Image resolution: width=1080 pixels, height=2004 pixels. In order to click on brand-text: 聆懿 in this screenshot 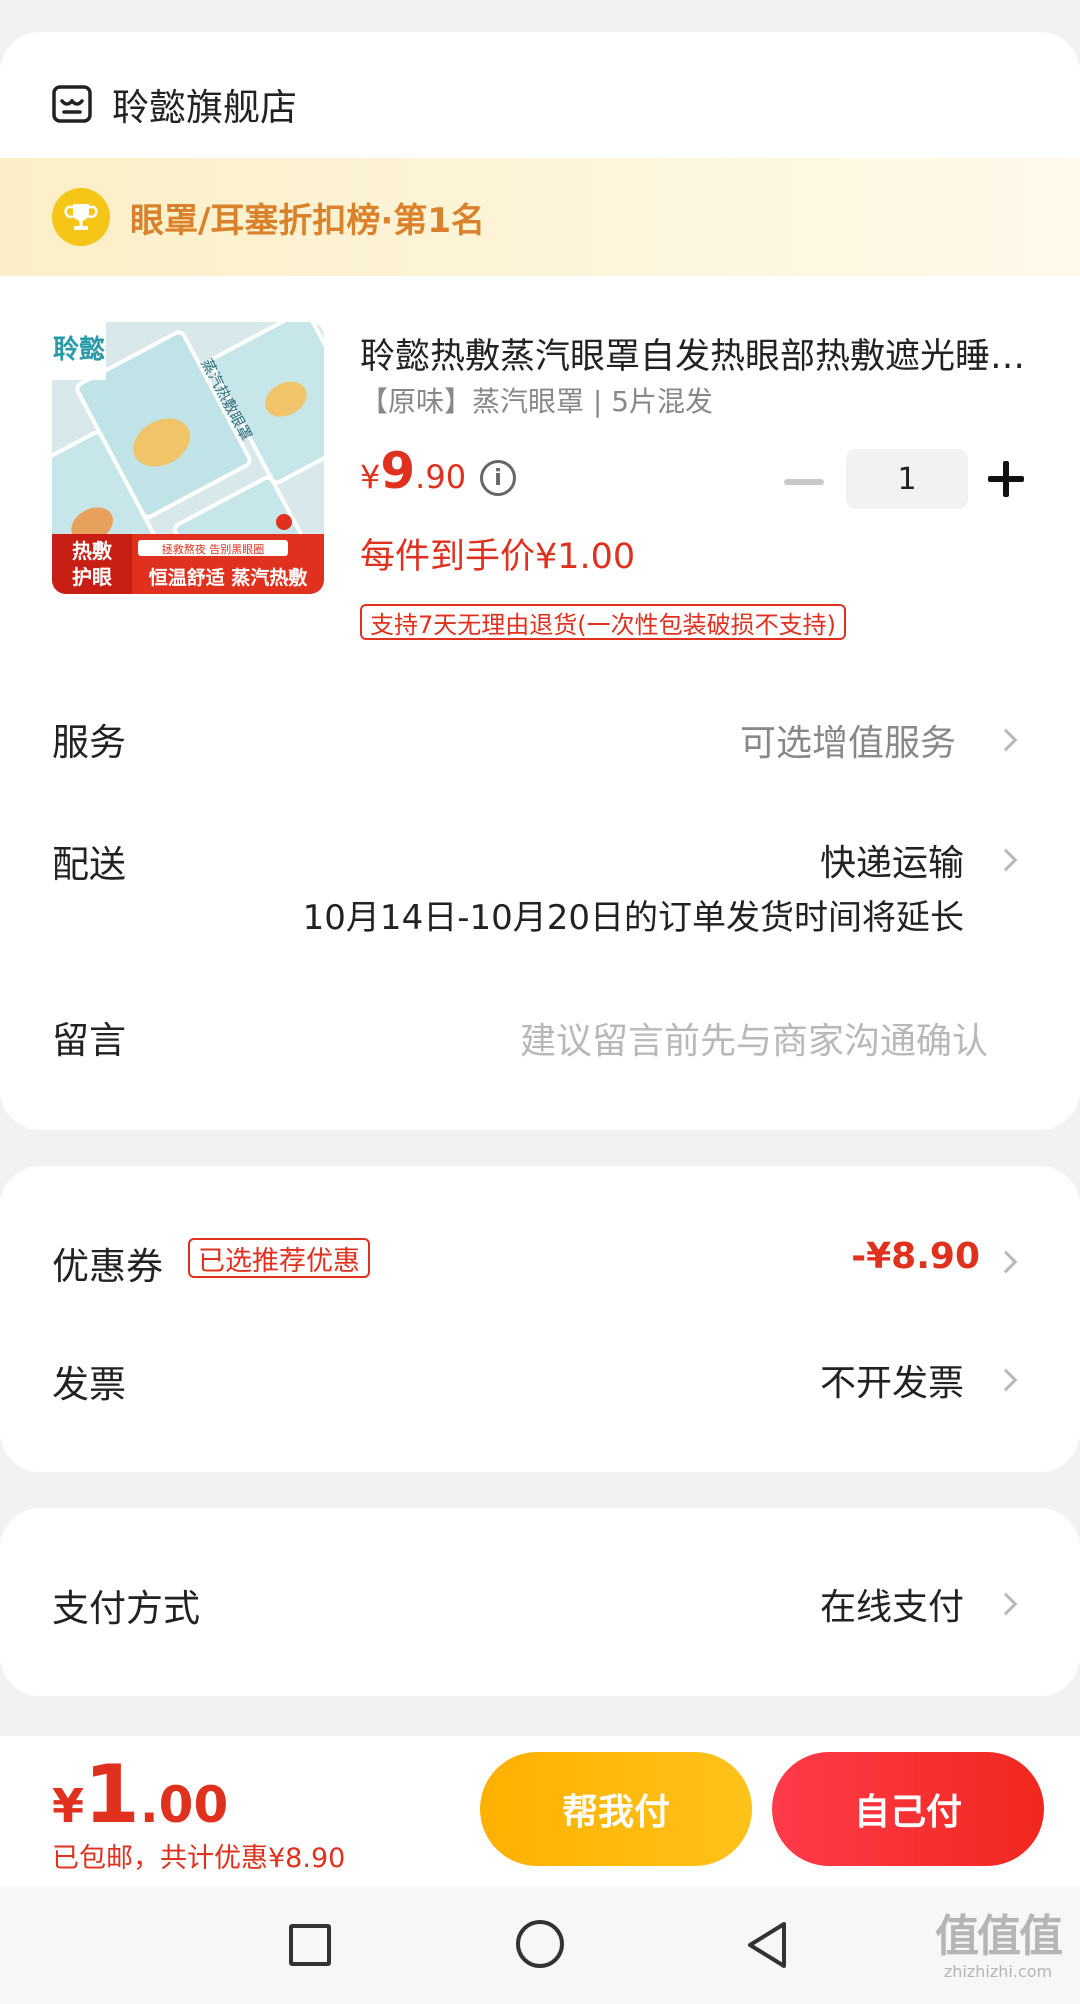, I will do `click(79, 350)`.